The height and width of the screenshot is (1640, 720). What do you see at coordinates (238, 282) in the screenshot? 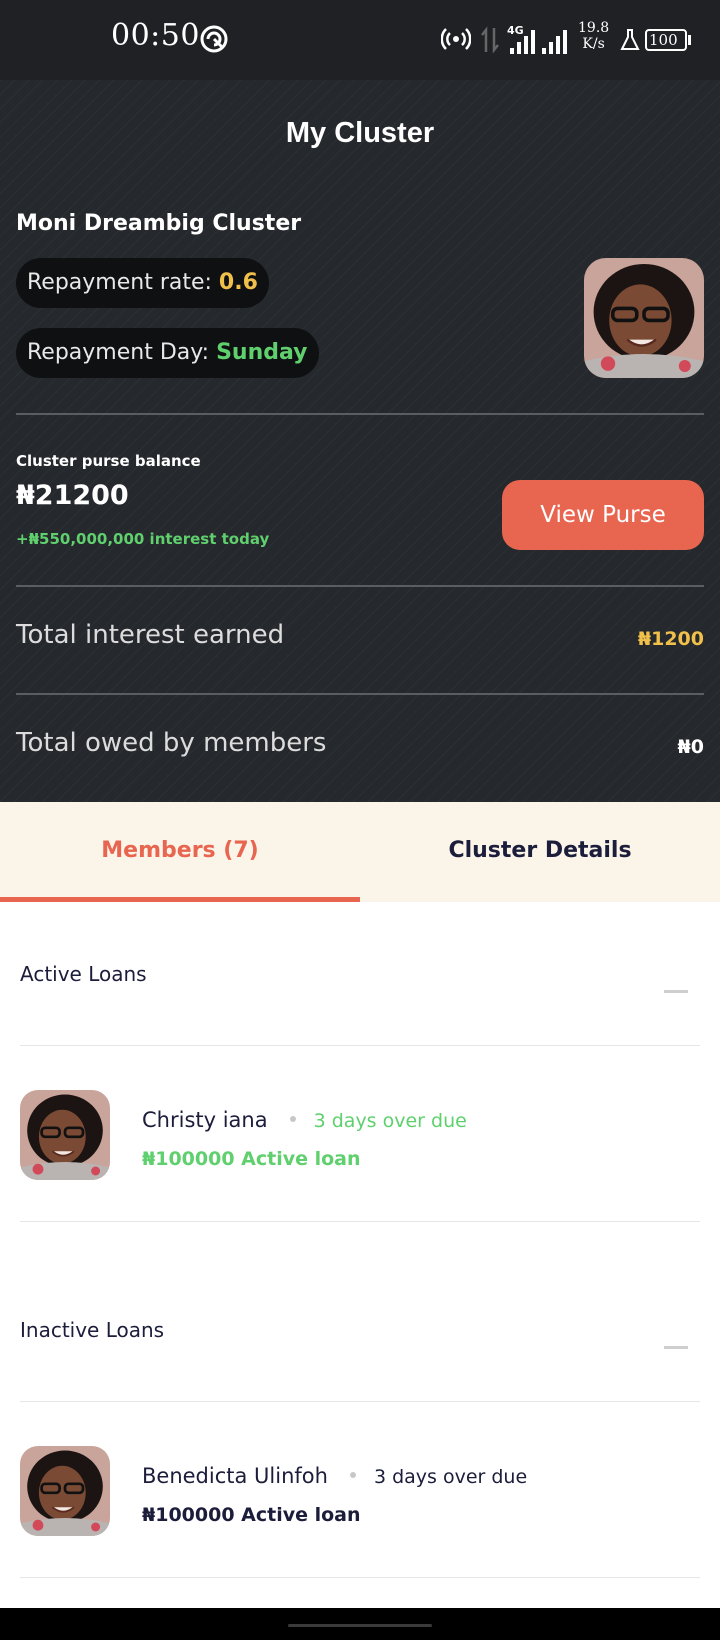
I see `repayment-rate-value: 0.6` at bounding box center [238, 282].